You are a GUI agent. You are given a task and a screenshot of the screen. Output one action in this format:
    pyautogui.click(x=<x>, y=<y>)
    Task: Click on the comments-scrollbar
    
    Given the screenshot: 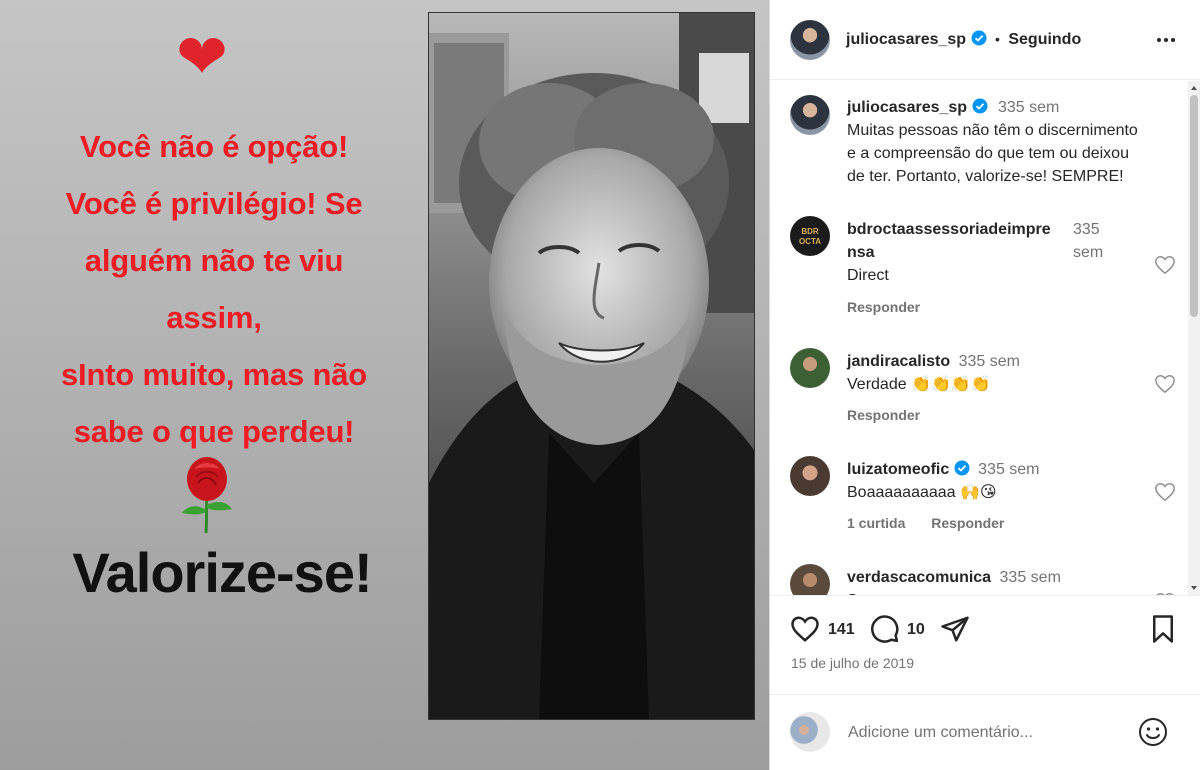 What is the action you would take?
    pyautogui.click(x=1194, y=338)
    